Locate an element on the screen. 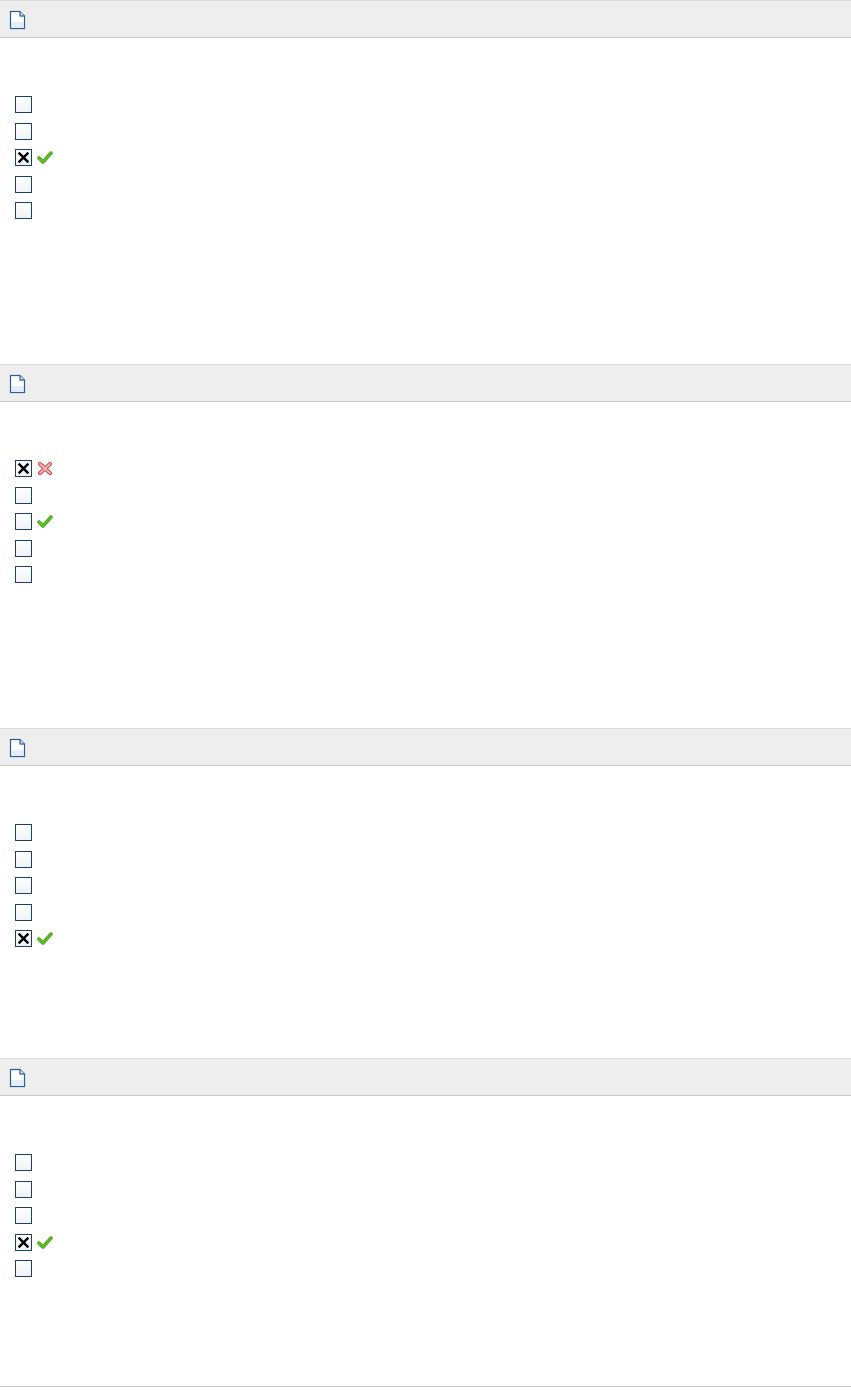  bottom-divider is located at coordinates (425, 1386).